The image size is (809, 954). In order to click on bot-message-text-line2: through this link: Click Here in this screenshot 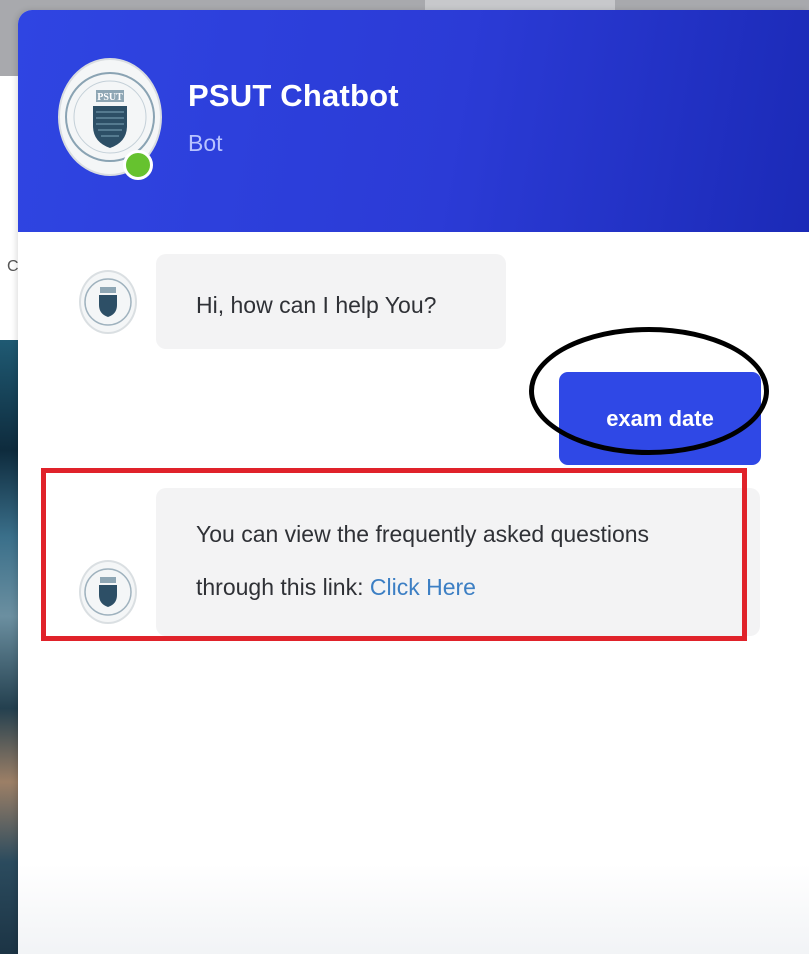, I will do `click(478, 587)`.